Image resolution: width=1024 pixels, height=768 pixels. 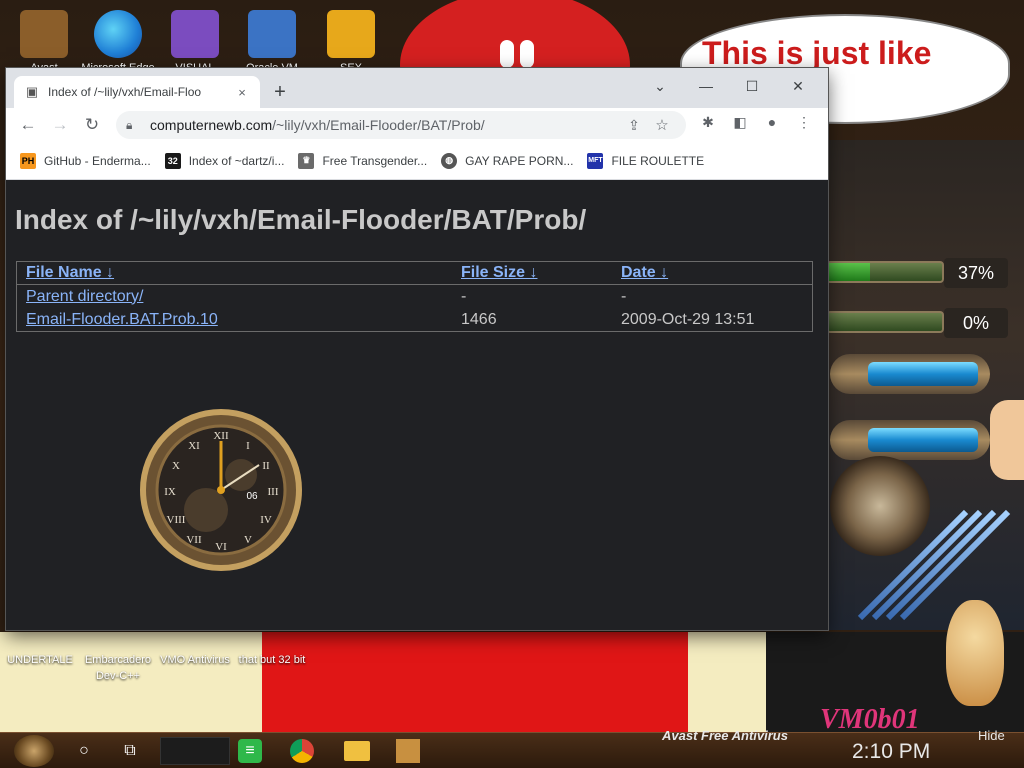 I want to click on cell-size: 1466, so click(x=479, y=319).